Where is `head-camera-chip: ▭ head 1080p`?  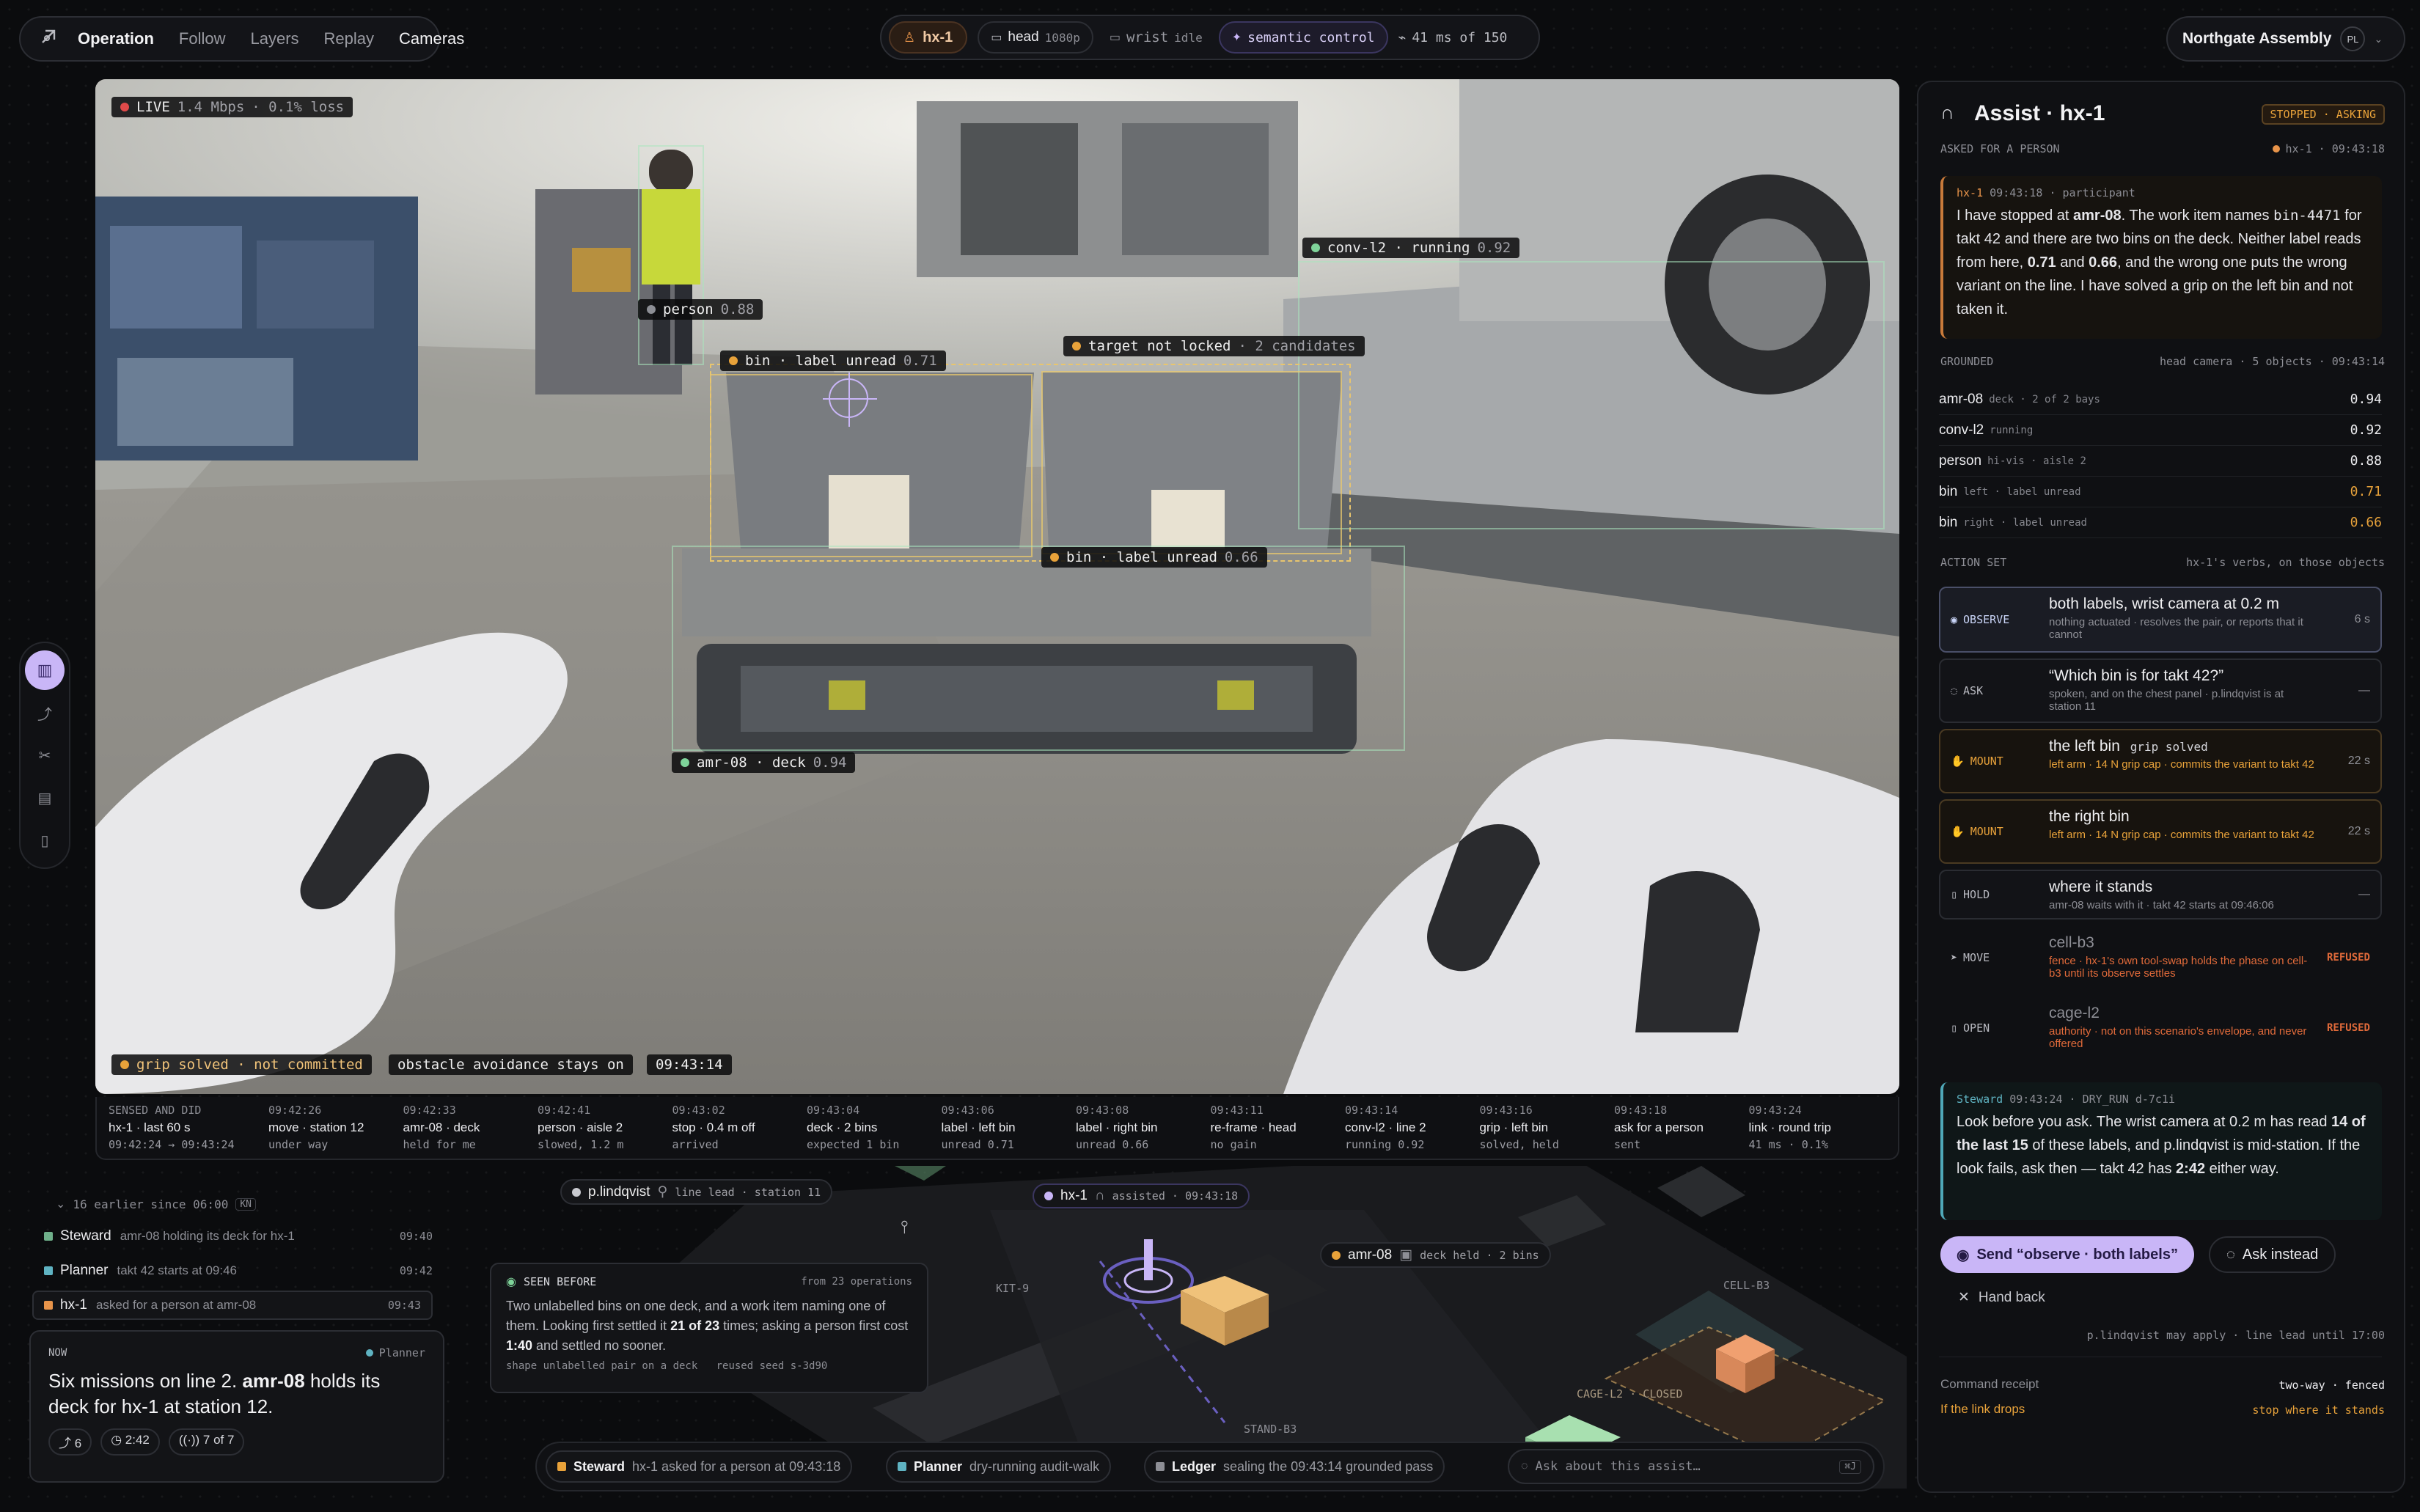
head-camera-chip: ▭ head 1080p is located at coordinates (1035, 37).